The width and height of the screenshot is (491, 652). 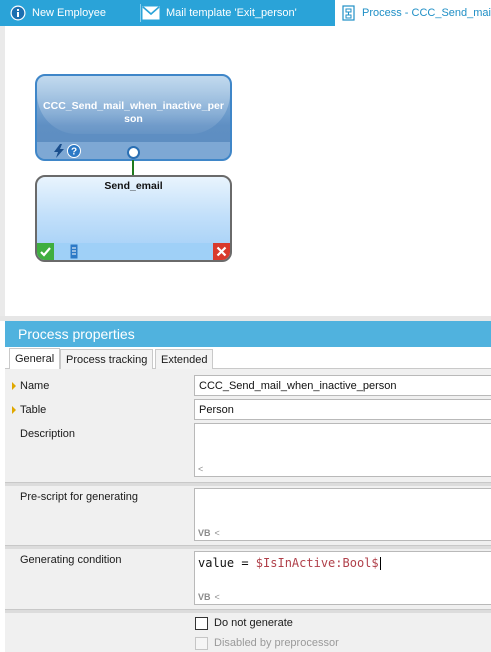 What do you see at coordinates (140, 13) in the screenshot?
I see `tab-divider` at bounding box center [140, 13].